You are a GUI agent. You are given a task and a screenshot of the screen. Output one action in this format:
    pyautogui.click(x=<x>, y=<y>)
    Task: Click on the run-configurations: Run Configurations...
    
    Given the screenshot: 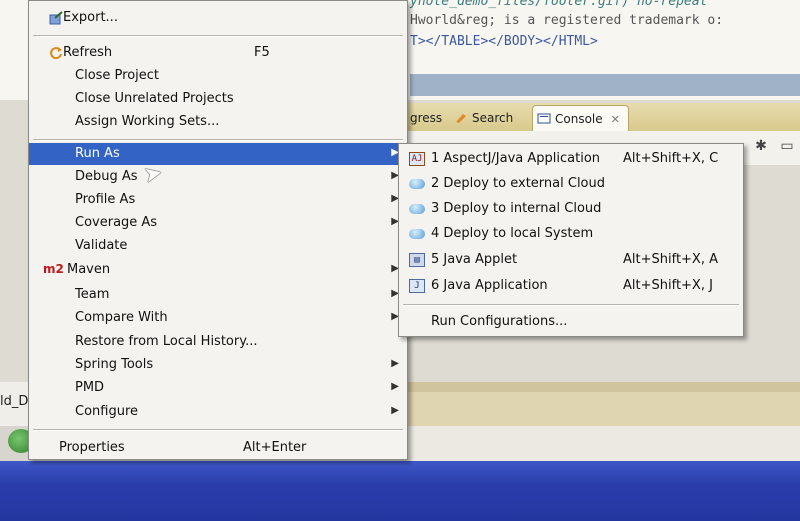 What is the action you would take?
    pyautogui.click(x=571, y=322)
    